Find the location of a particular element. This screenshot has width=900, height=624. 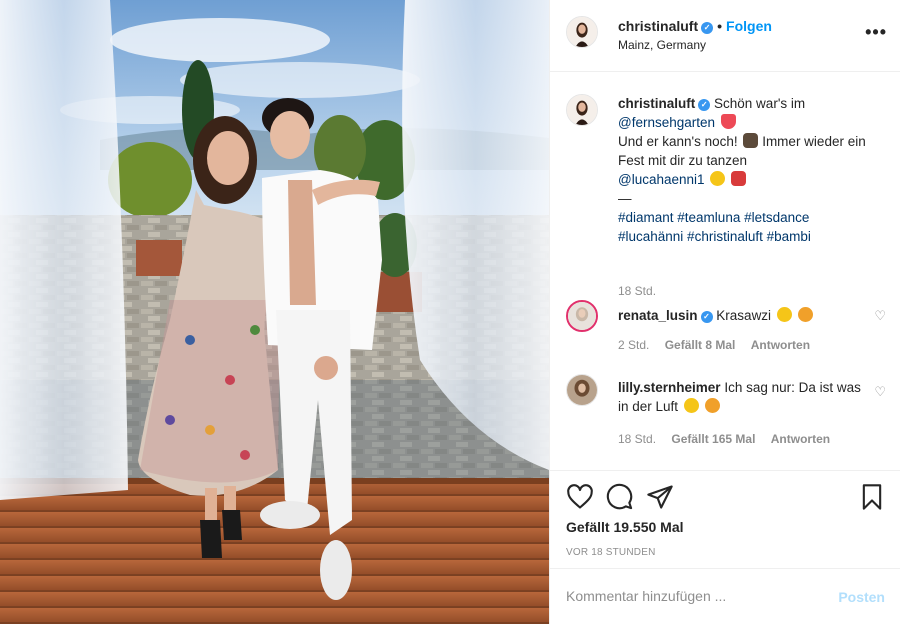

kiss-emoji-icon is located at coordinates (784, 314).